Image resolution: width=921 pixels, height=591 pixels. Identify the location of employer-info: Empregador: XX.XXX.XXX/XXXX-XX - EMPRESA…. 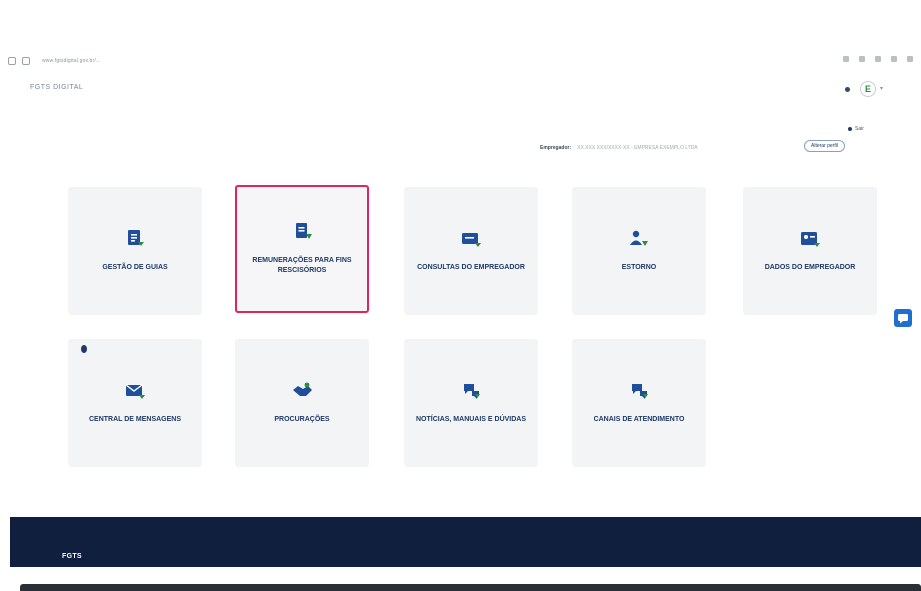
(658, 148).